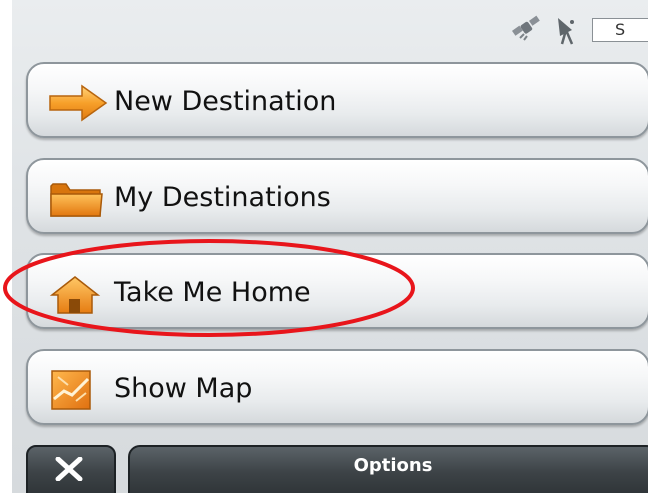 The height and width of the screenshot is (493, 648). What do you see at coordinates (620, 30) in the screenshot?
I see `status-box: S` at bounding box center [620, 30].